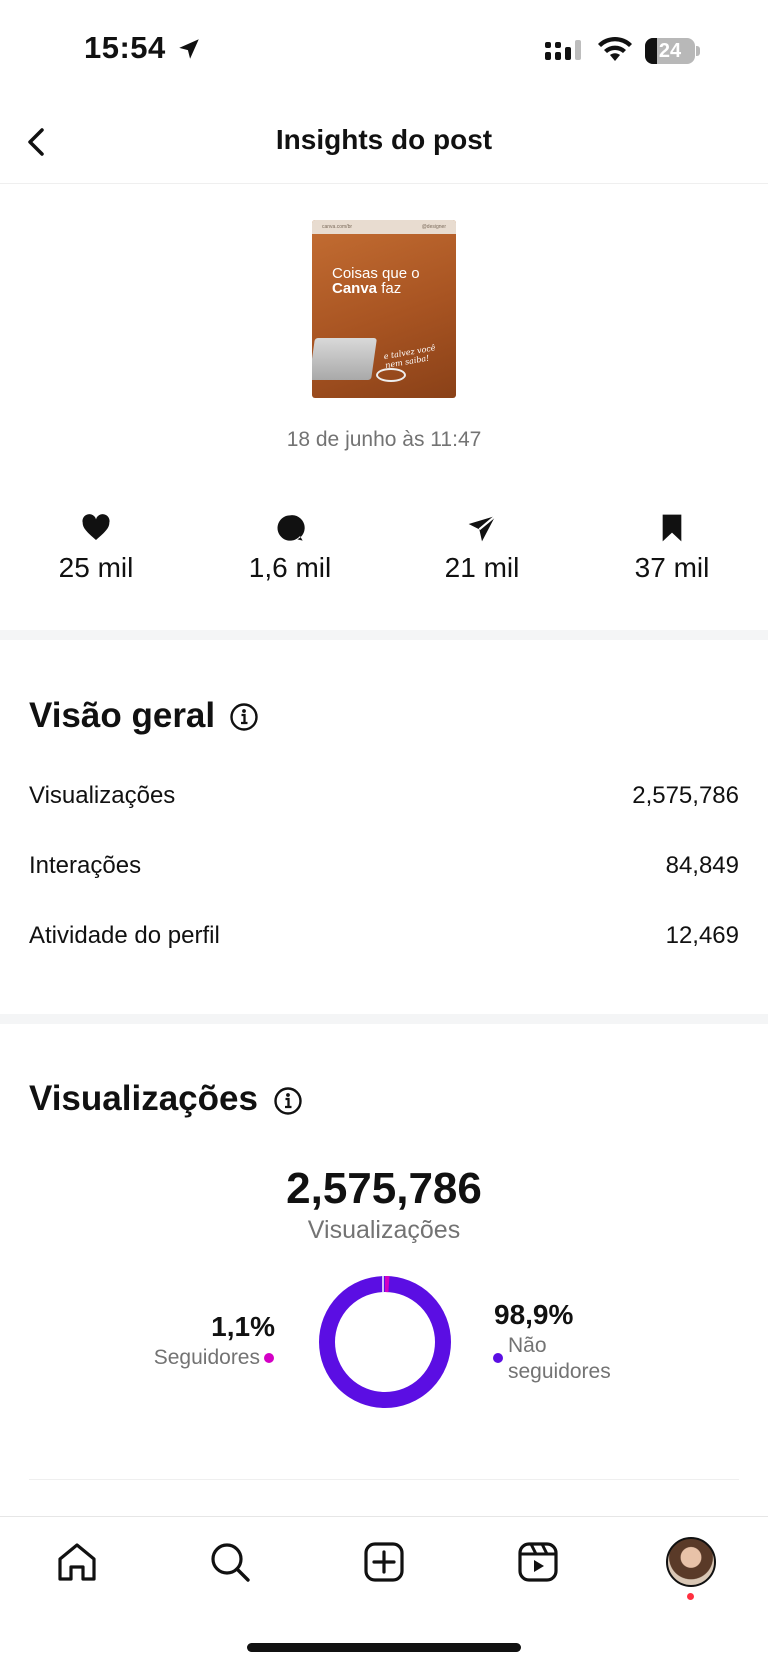 The image size is (768, 1665). Describe the element at coordinates (433, 227) in the screenshot. I see `thumbnail-top-right-text: @designer` at that location.